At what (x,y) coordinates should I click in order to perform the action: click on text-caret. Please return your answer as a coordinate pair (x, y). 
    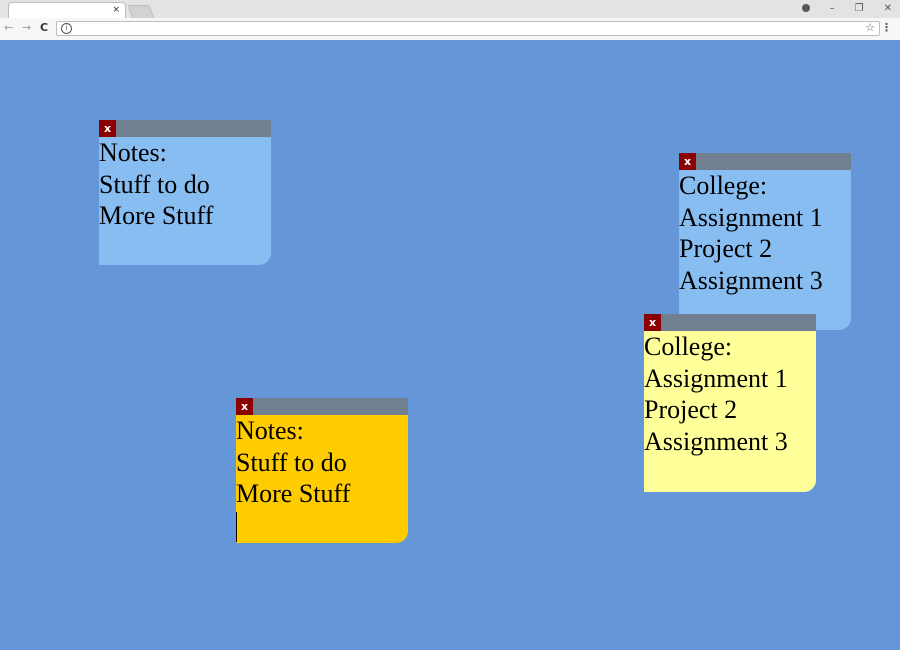
    Looking at the image, I should click on (236, 526).